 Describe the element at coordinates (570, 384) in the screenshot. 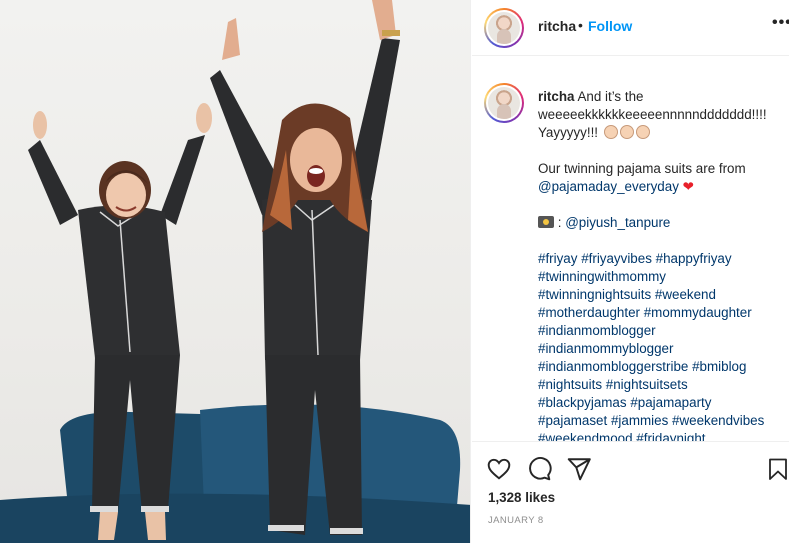

I see `hashtag-link: #nightsuits` at that location.